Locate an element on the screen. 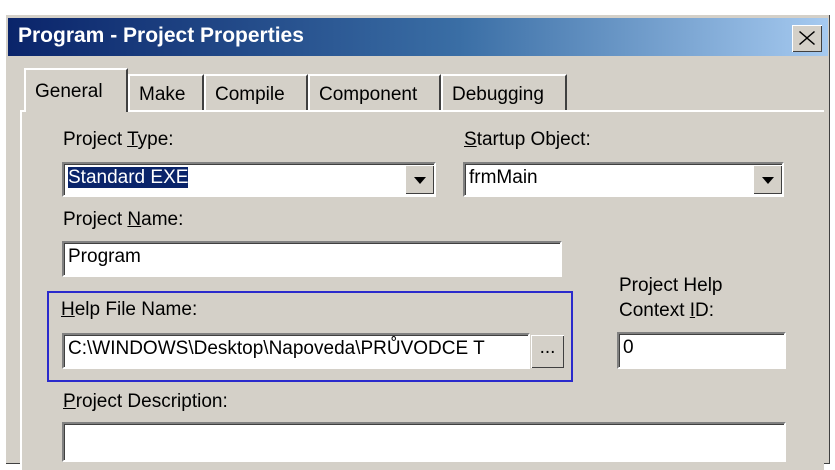  project-name-label: Project Name: is located at coordinates (123, 219).